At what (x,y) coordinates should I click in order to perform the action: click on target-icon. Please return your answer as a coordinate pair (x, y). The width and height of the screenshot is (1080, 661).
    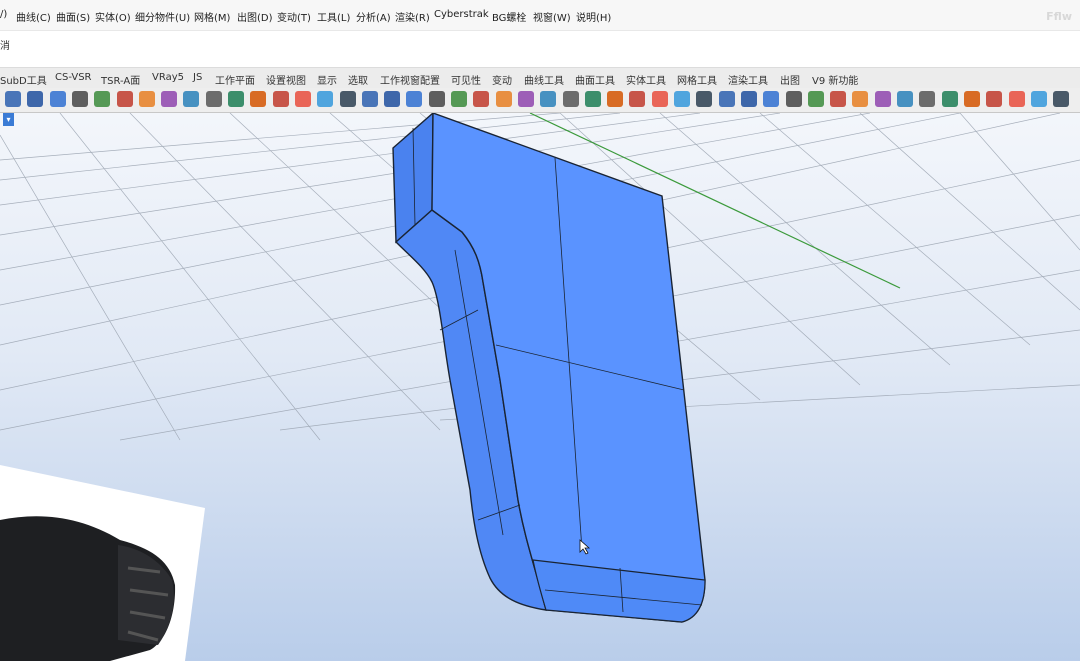
    Looking at the image, I should click on (302, 99).